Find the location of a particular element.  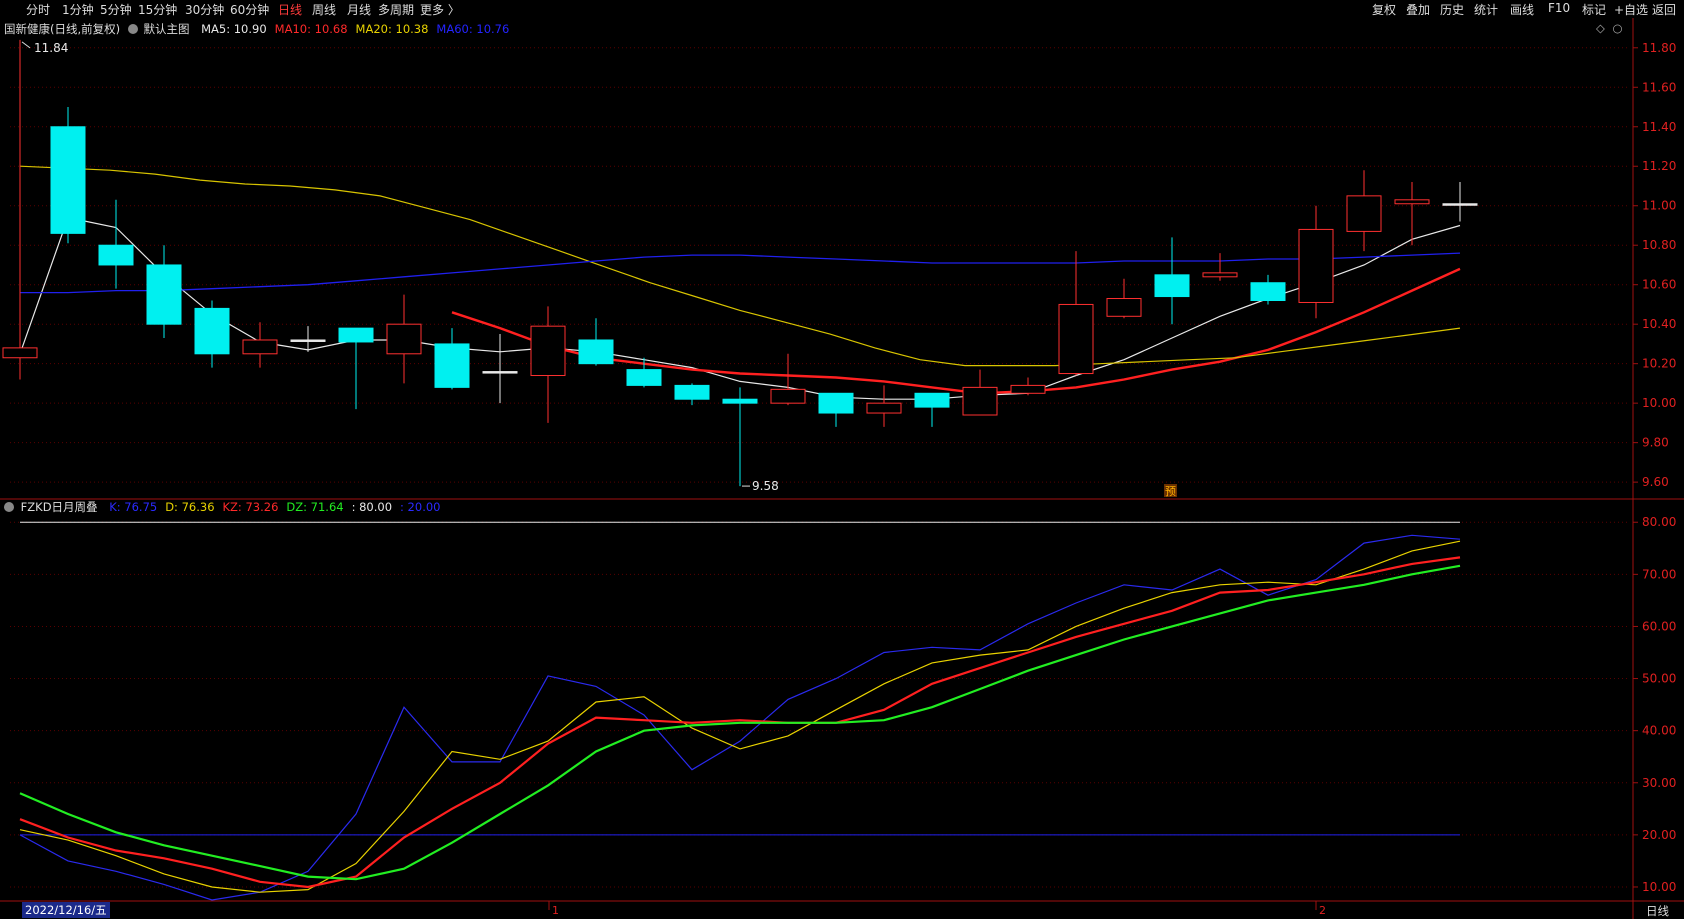

toolbar-button-6: 标记 is located at coordinates (1594, 9).